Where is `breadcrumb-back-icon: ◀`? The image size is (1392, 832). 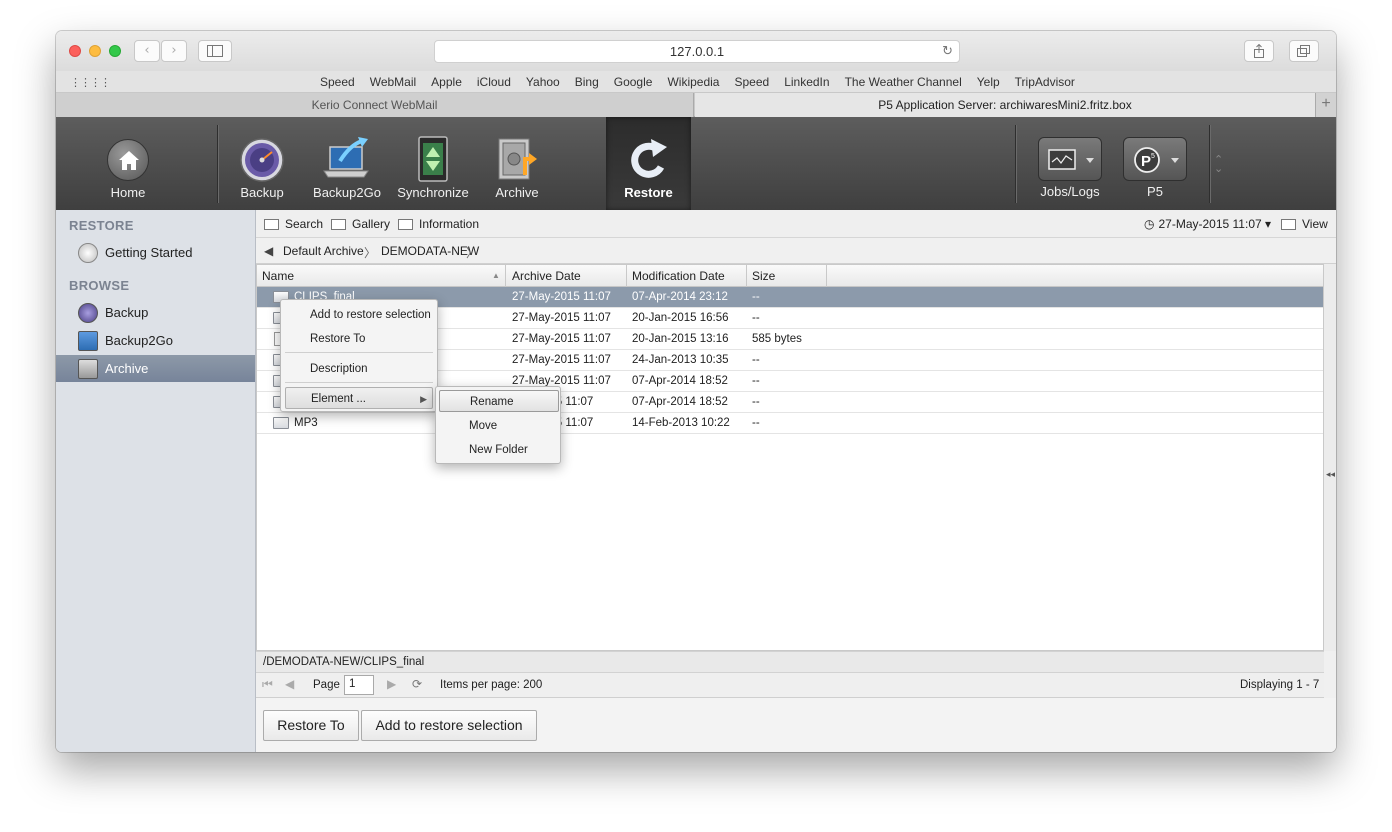
breadcrumb-back-icon: ◀ is located at coordinates (268, 251).